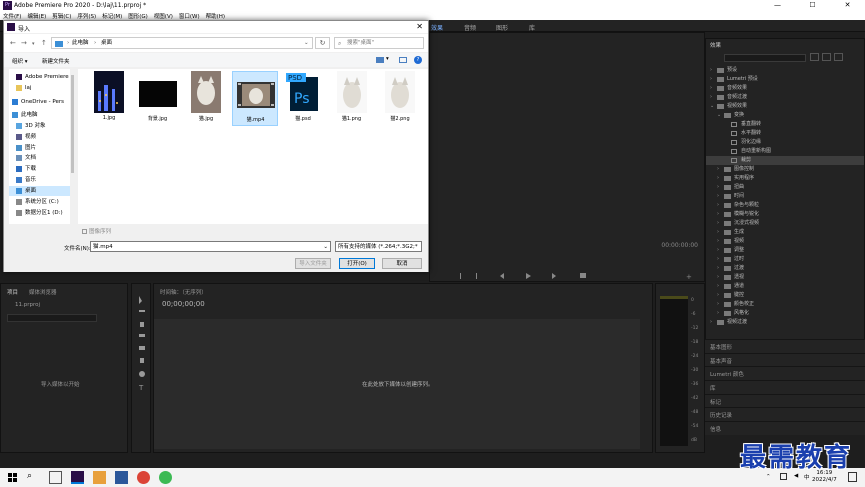 The height and width of the screenshot is (487, 865). What do you see at coordinates (418, 60) in the screenshot?
I see `help-icon: ?` at bounding box center [418, 60].